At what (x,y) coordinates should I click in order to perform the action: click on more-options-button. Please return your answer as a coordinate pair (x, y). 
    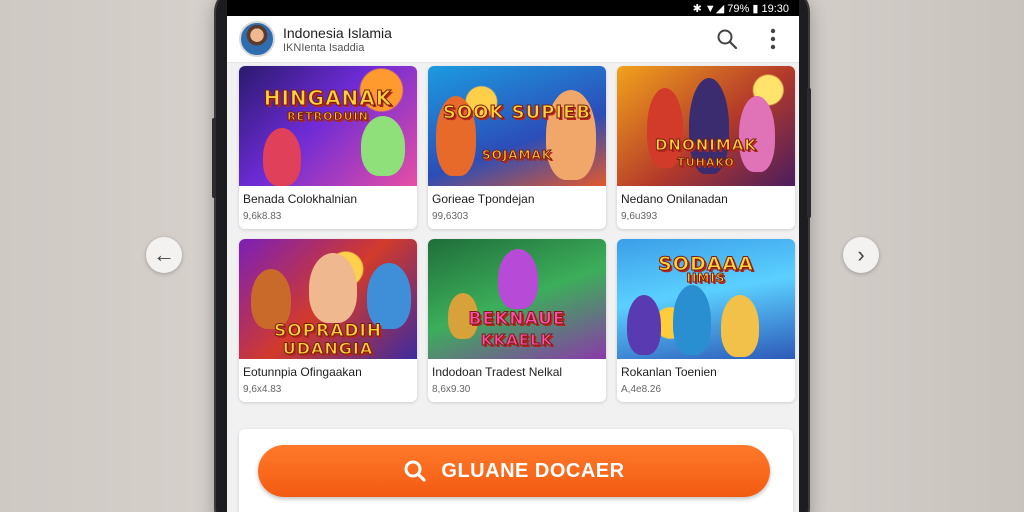
    Looking at the image, I should click on (773, 39).